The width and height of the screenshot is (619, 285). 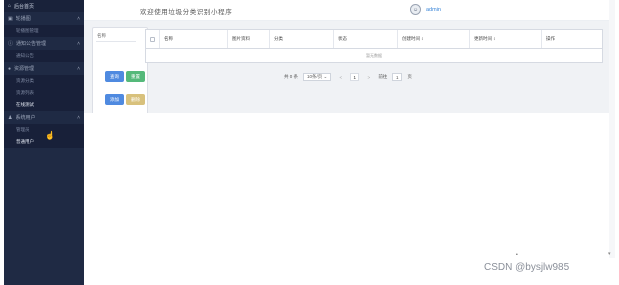 What do you see at coordinates (114, 76) in the screenshot?
I see `search-button: 查询` at bounding box center [114, 76].